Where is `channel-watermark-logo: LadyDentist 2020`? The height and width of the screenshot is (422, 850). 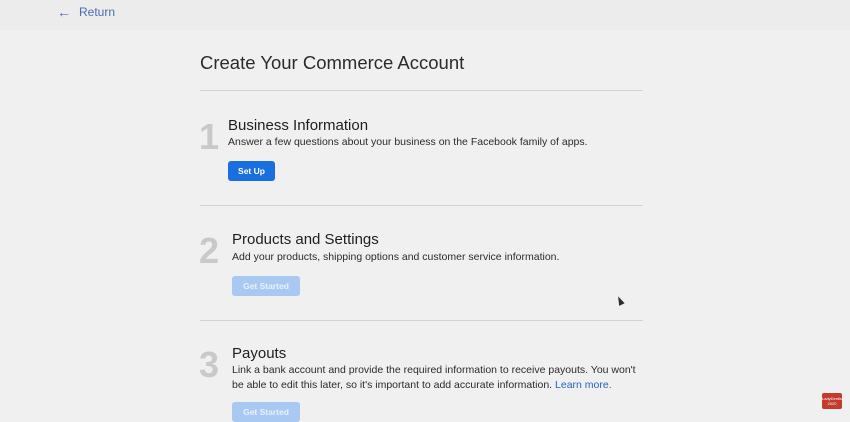
channel-watermark-logo: LadyDentist 2020 is located at coordinates (832, 401).